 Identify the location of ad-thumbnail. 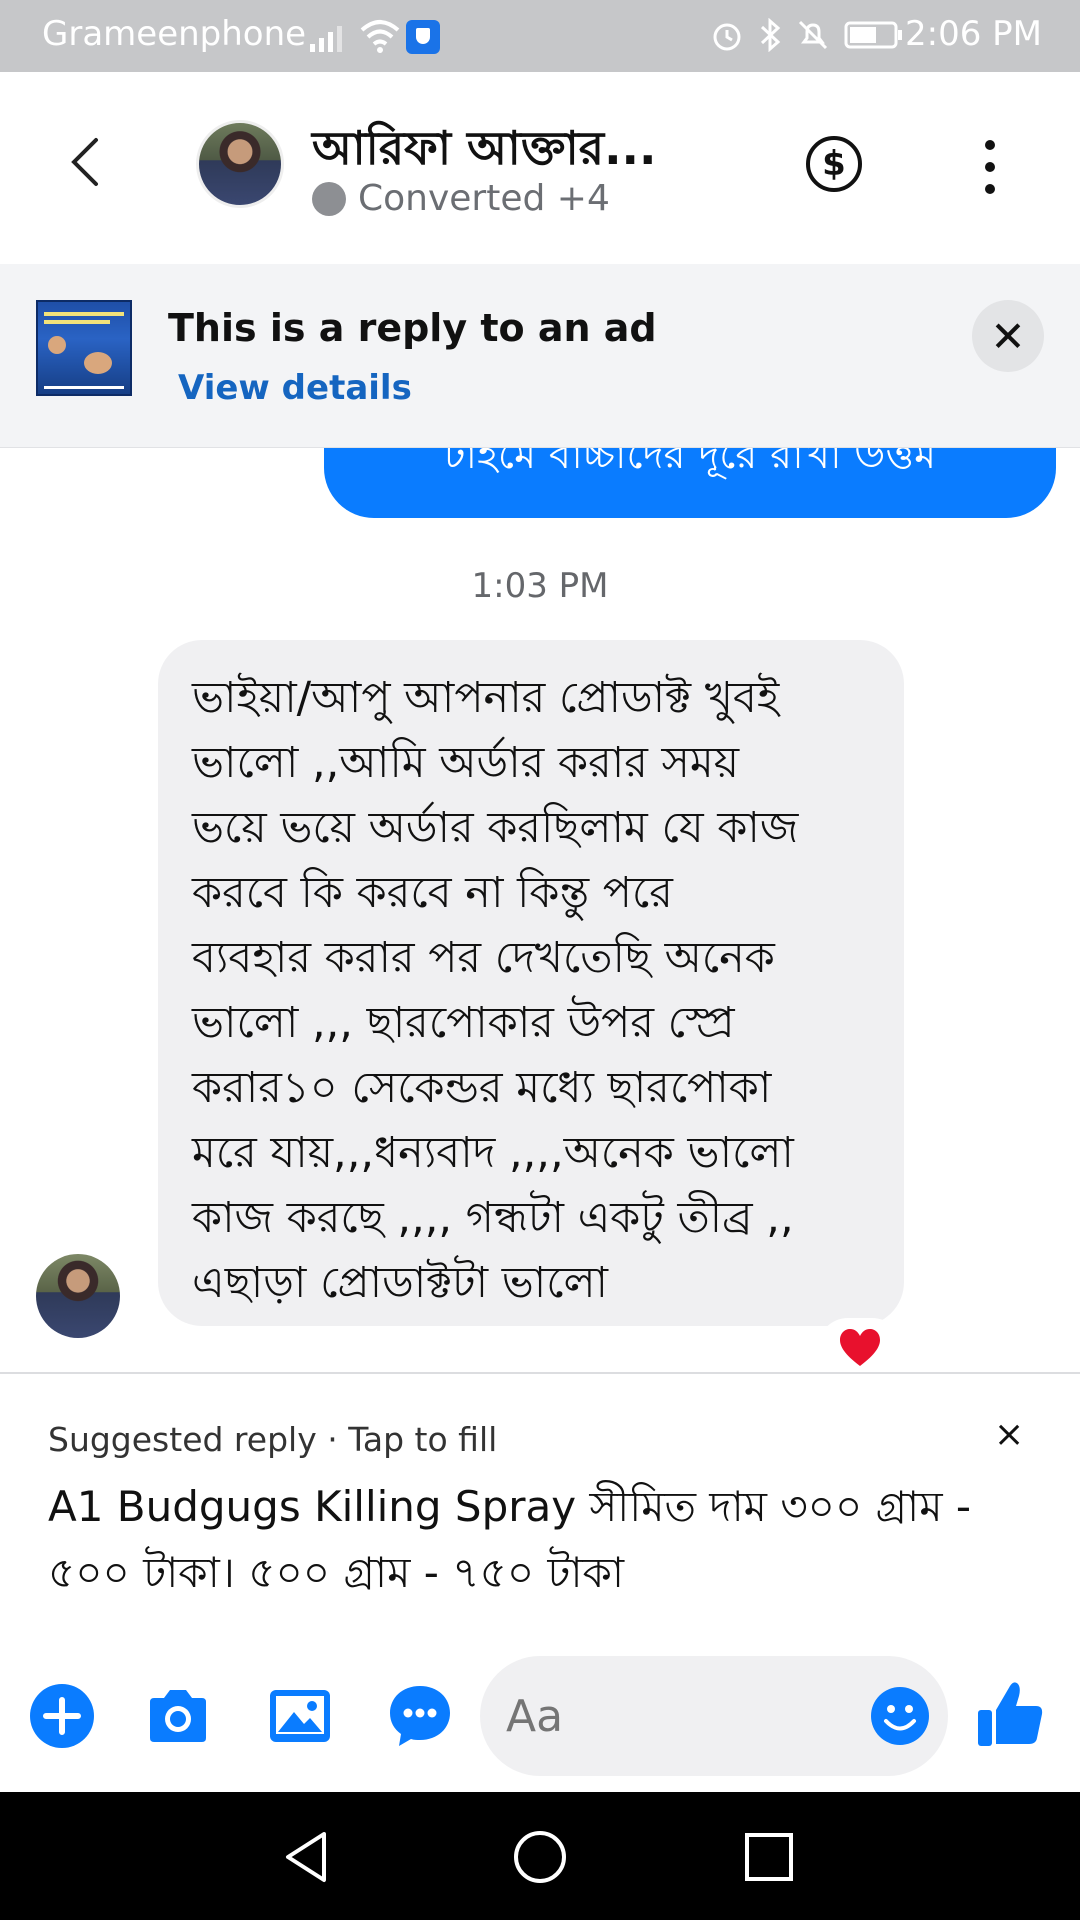
(84, 348).